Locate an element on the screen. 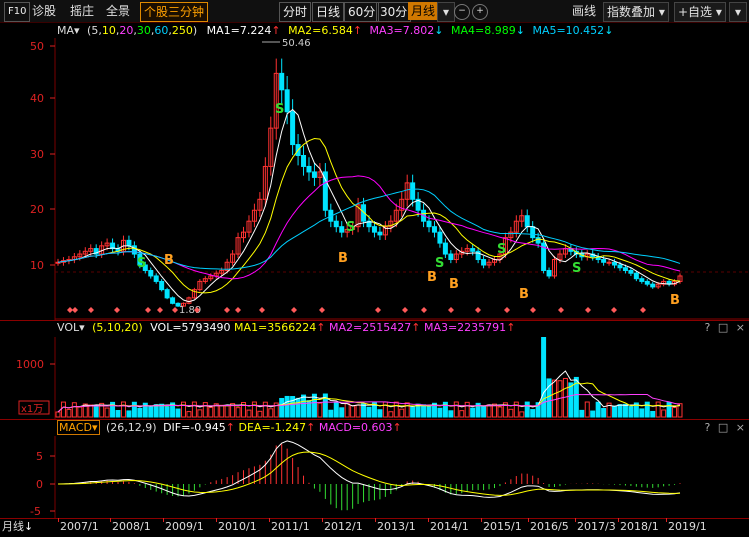 This screenshot has width=749, height=537. tab-60min: 60分 is located at coordinates (362, 12).